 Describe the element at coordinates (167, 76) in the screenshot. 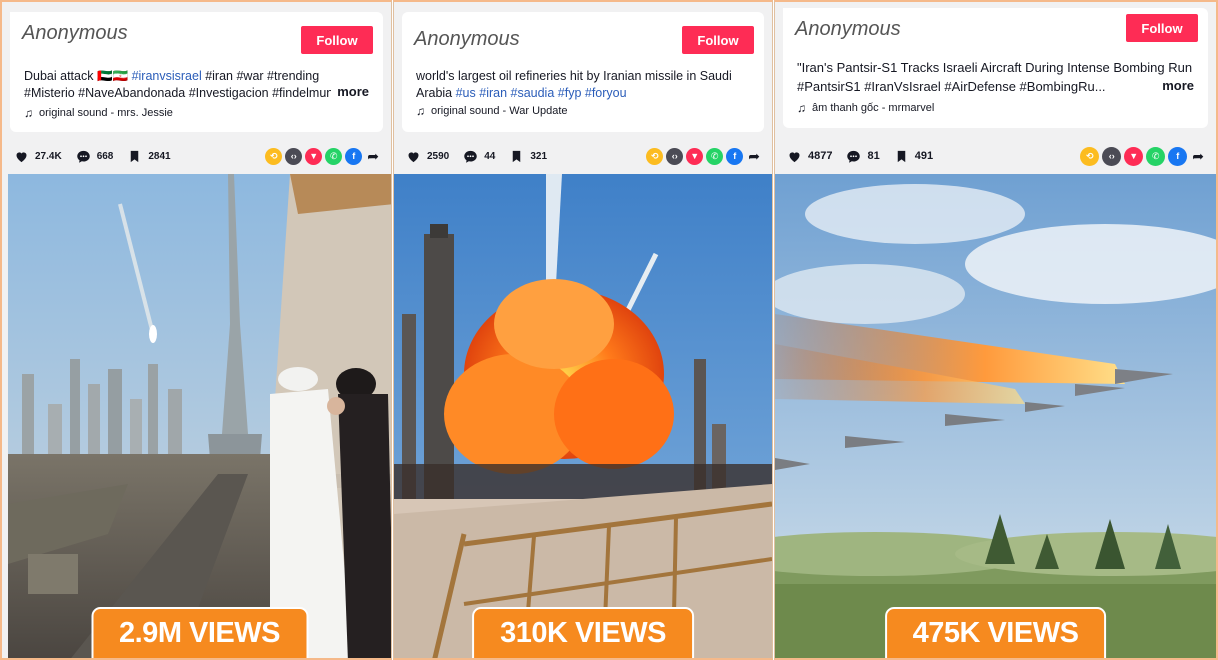

I see `caption-hashtag: #iranvsisrael` at that location.